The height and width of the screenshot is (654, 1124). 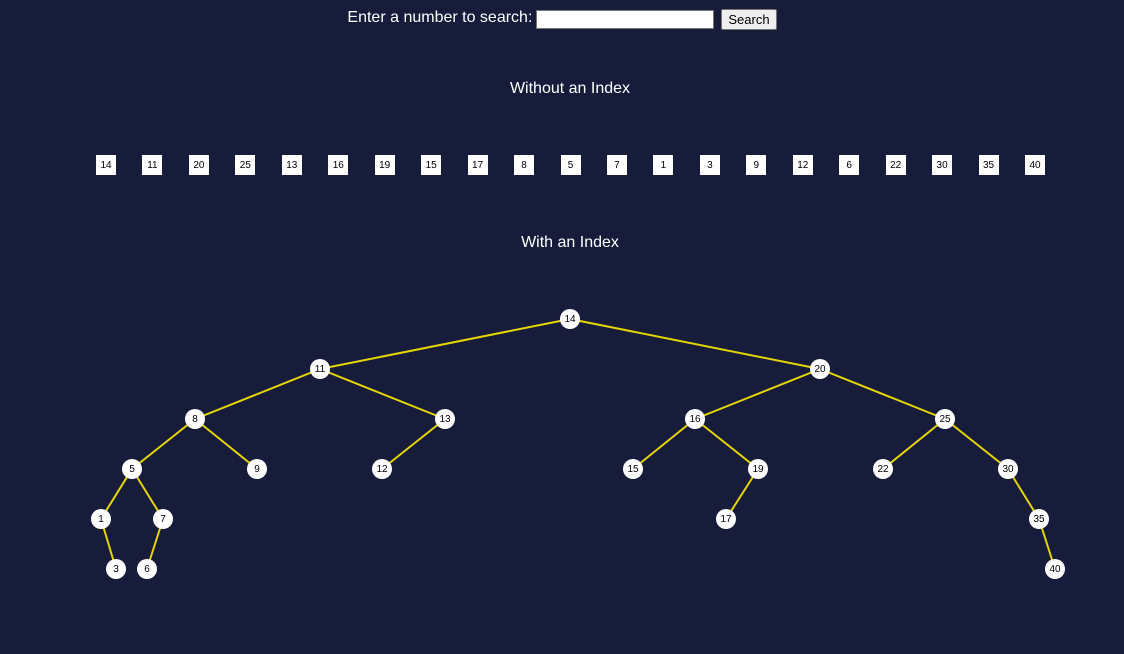 What do you see at coordinates (695, 419) in the screenshot?
I see `tree-node: 16` at bounding box center [695, 419].